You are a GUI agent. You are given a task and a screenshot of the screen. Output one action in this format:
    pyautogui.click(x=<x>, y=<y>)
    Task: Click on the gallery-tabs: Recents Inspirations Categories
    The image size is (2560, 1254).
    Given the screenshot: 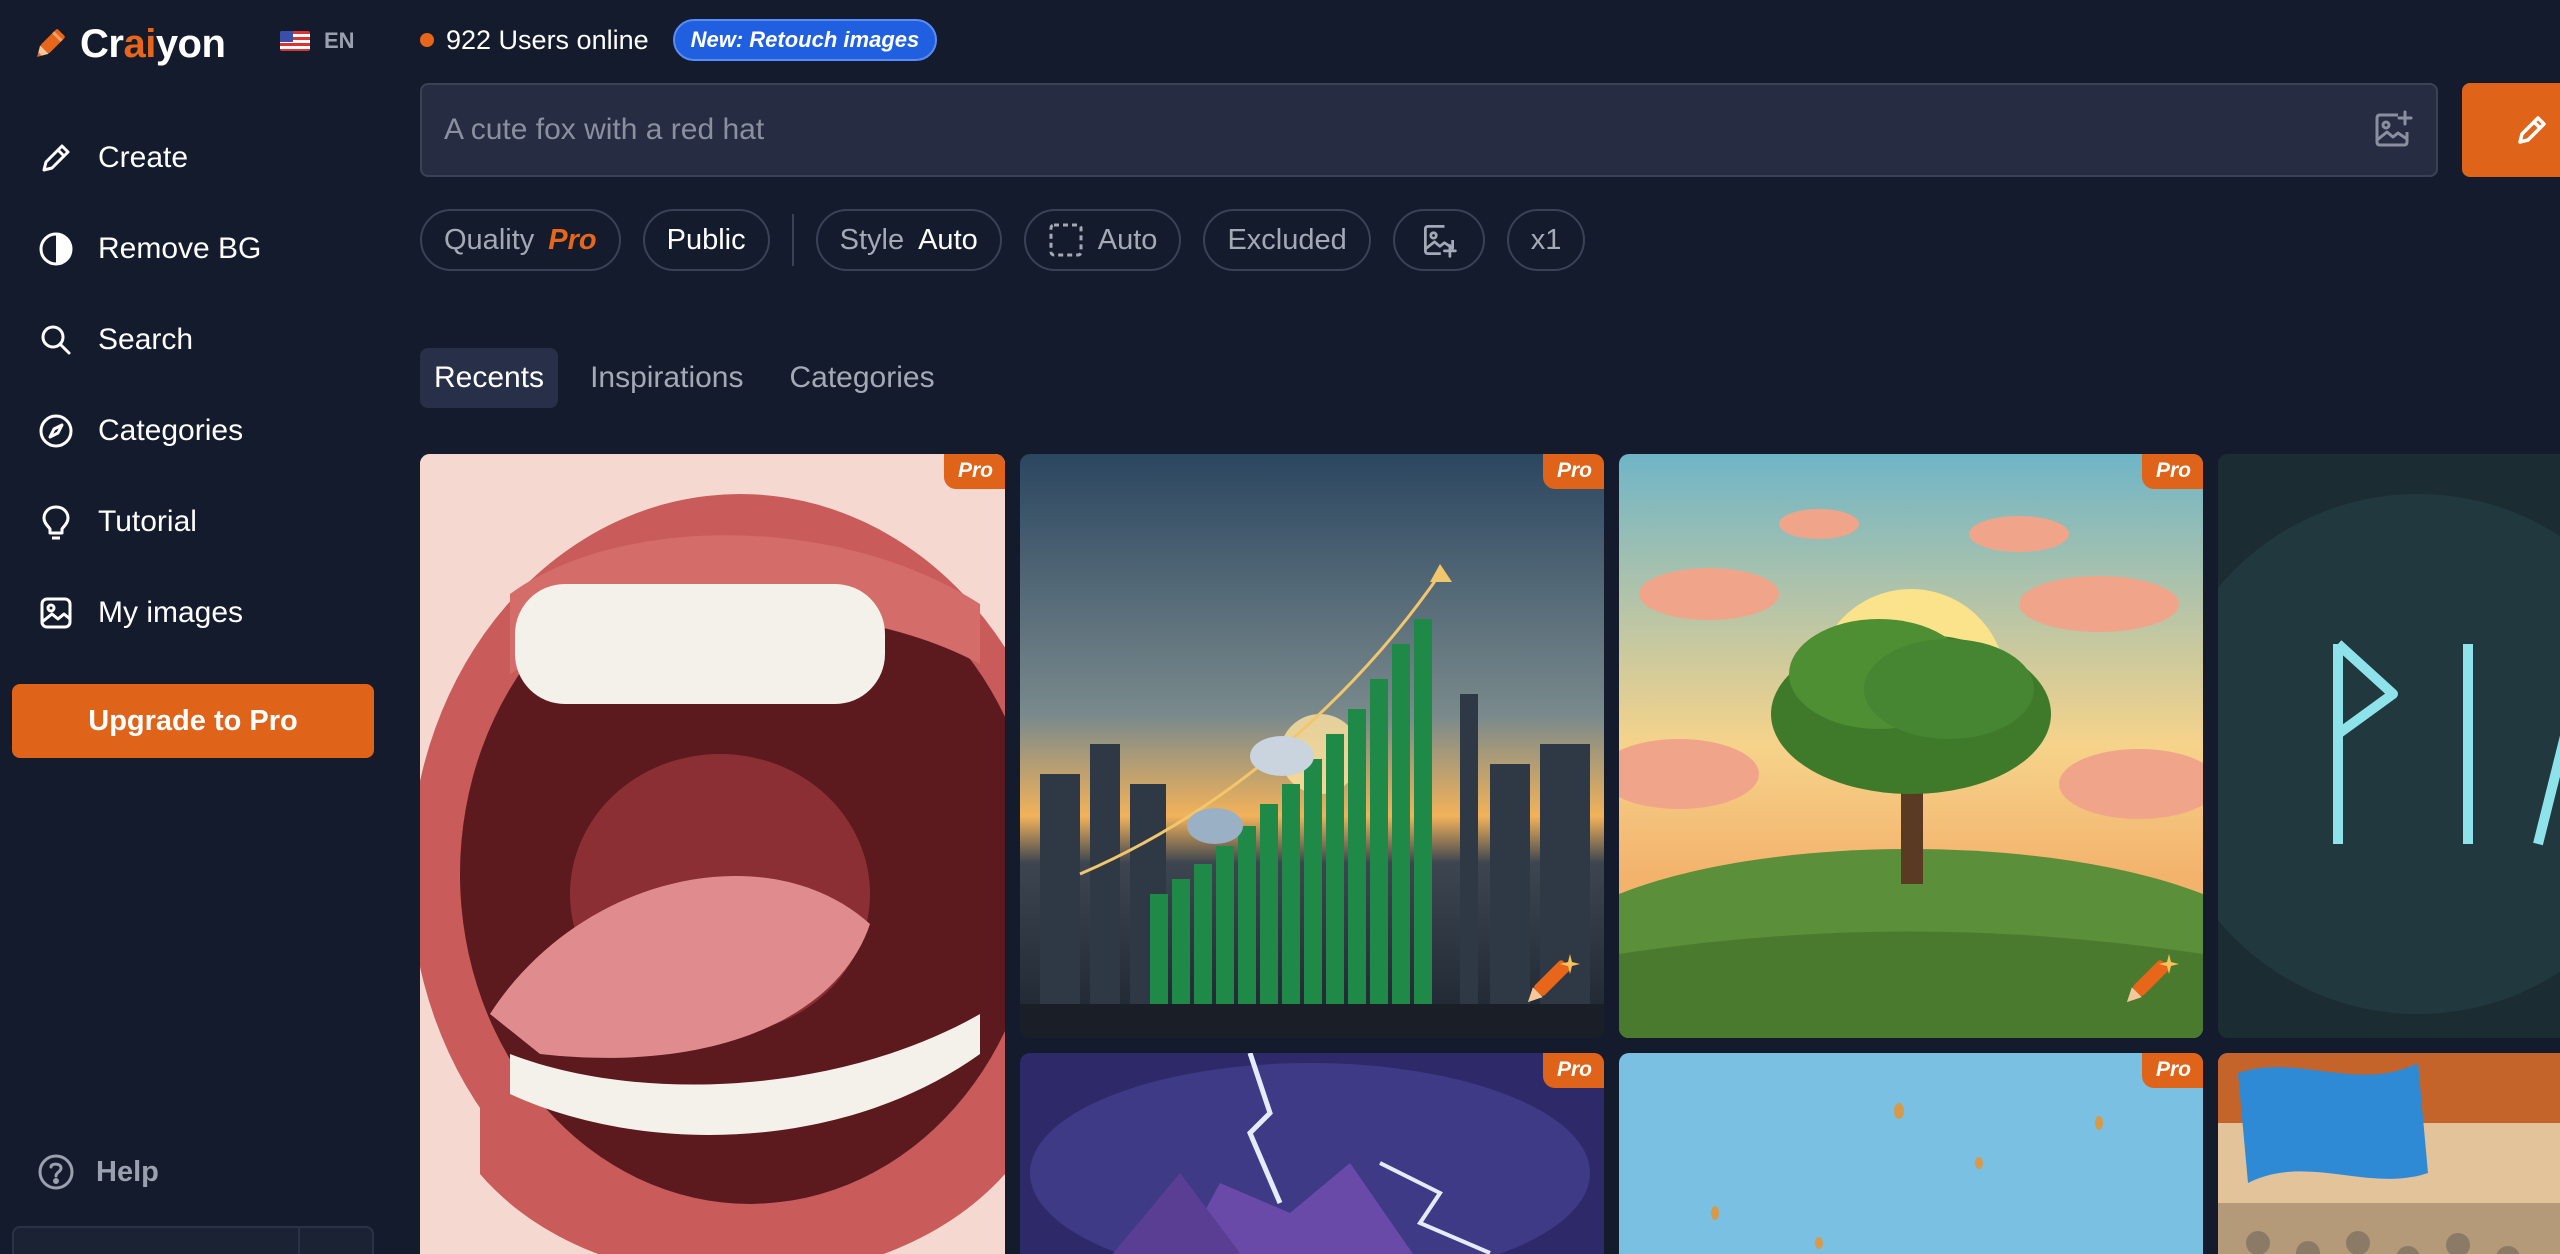 What is the action you would take?
    pyautogui.click(x=684, y=378)
    